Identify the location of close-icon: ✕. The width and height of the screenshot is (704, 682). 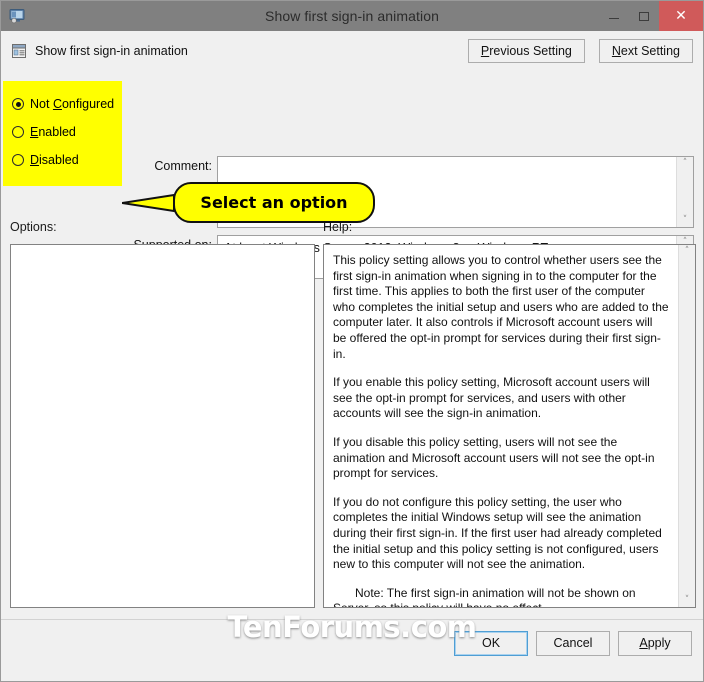
(681, 16).